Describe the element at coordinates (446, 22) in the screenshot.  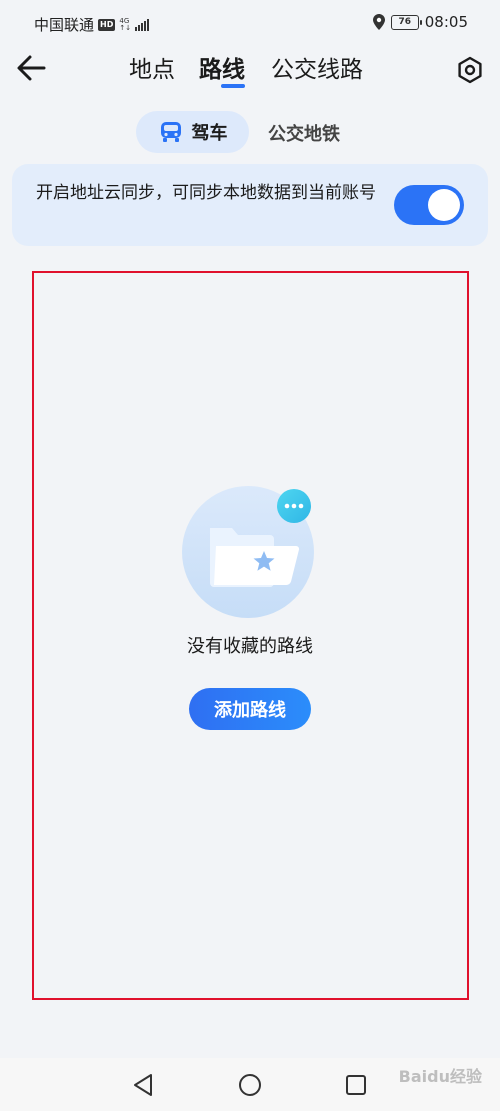
I see `clock: 08:05` at that location.